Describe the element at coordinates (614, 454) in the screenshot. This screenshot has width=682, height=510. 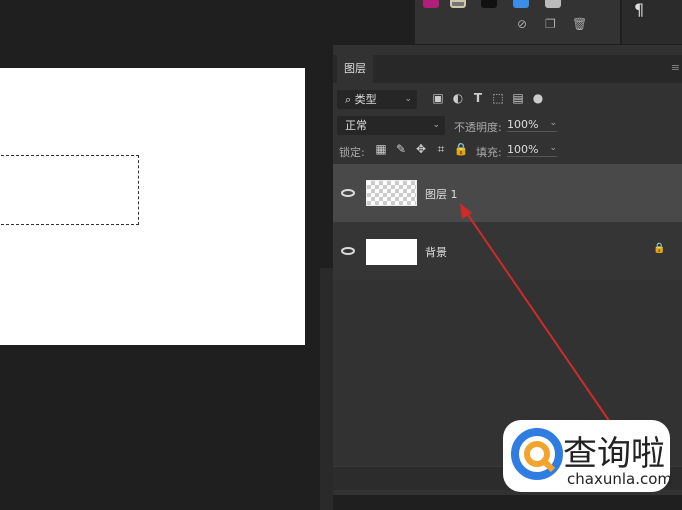
I see `watermark-brand: 查询啦` at that location.